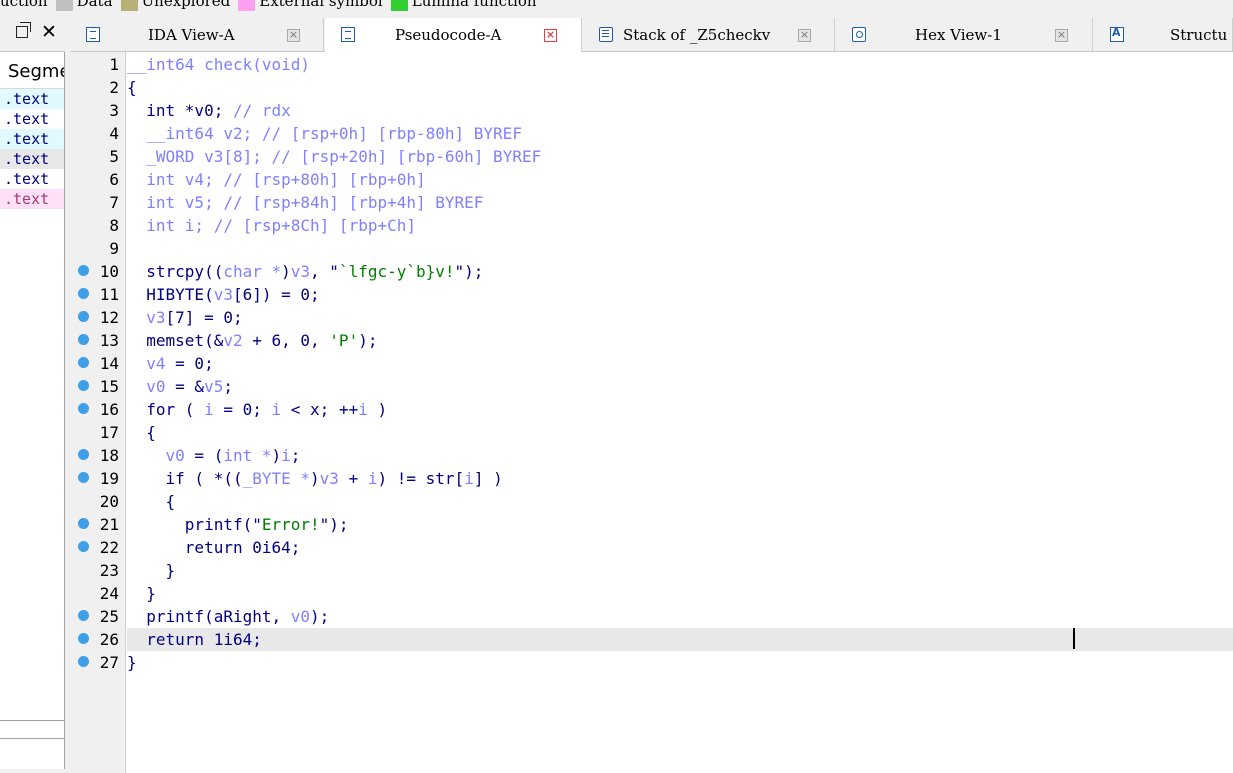 This screenshot has width=1233, height=773. Describe the element at coordinates (321, 5) in the screenshot. I see `legend-label: External symbol` at that location.